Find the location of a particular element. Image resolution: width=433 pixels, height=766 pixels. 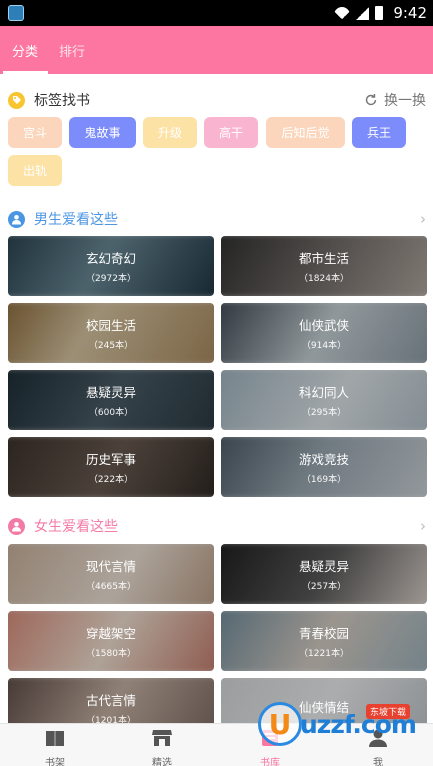

category-text: 青春校园 （1221本） is located at coordinates (324, 641).